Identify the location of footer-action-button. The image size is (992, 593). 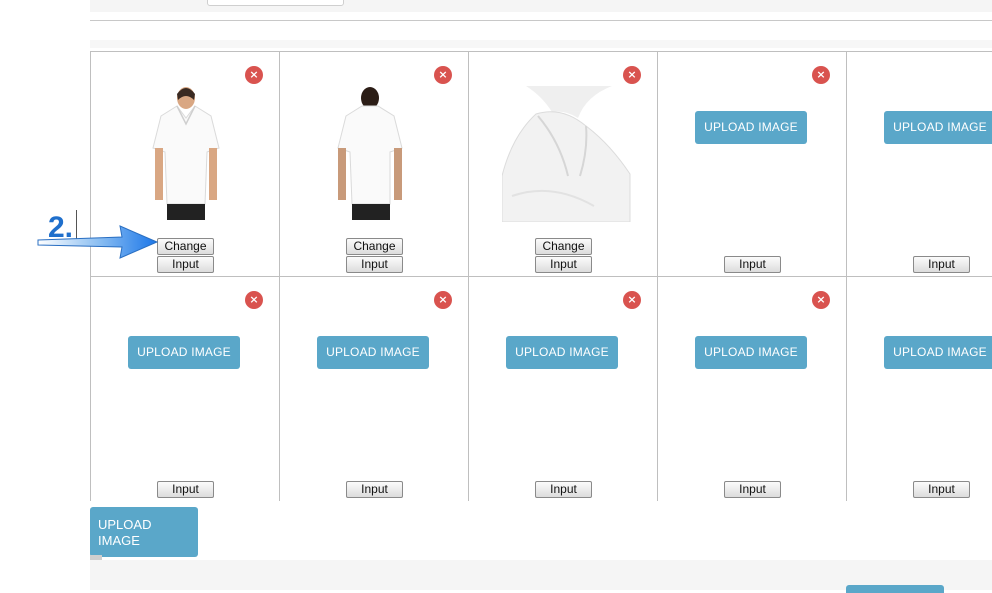
(895, 589).